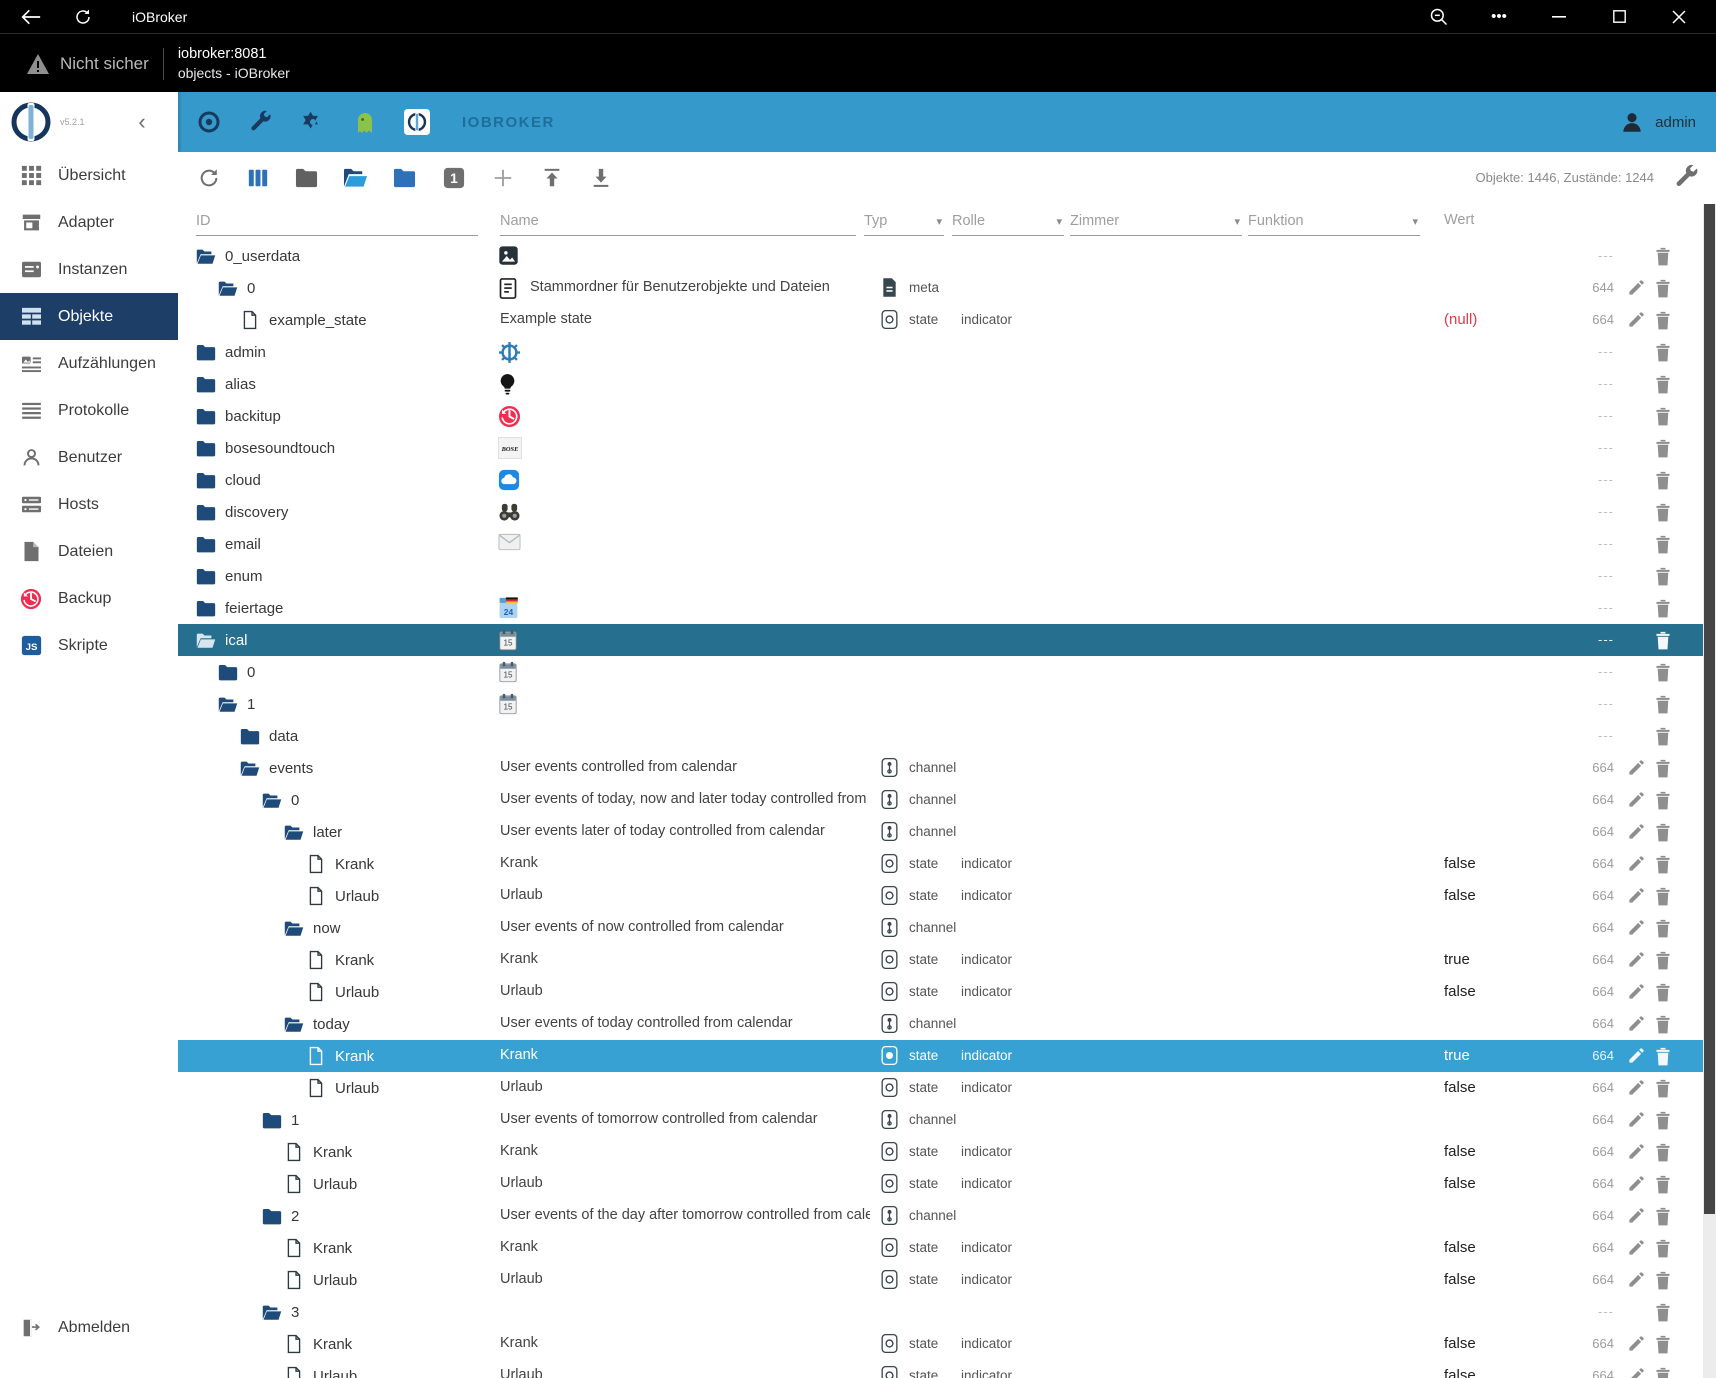 The image size is (1716, 1378). Describe the element at coordinates (947, 704) in the screenshot. I see `table-row: 1 15 ---` at that location.